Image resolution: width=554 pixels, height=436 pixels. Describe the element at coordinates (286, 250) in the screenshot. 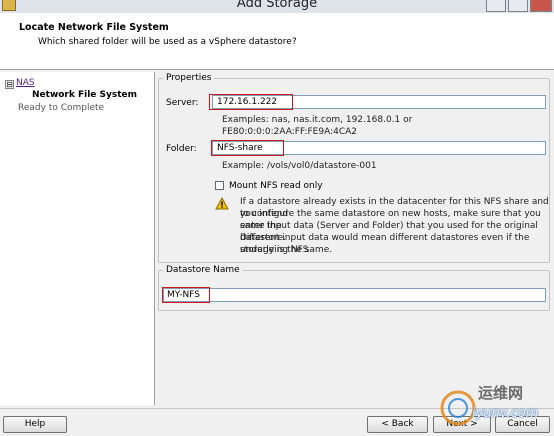

I see `warning-text-line5: storage is the same.` at that location.